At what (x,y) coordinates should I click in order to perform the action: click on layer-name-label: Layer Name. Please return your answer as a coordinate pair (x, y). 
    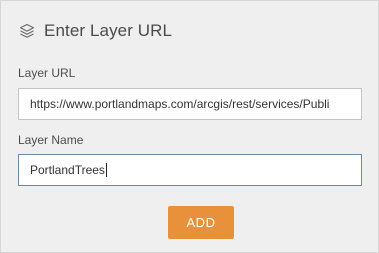
    Looking at the image, I should click on (51, 140).